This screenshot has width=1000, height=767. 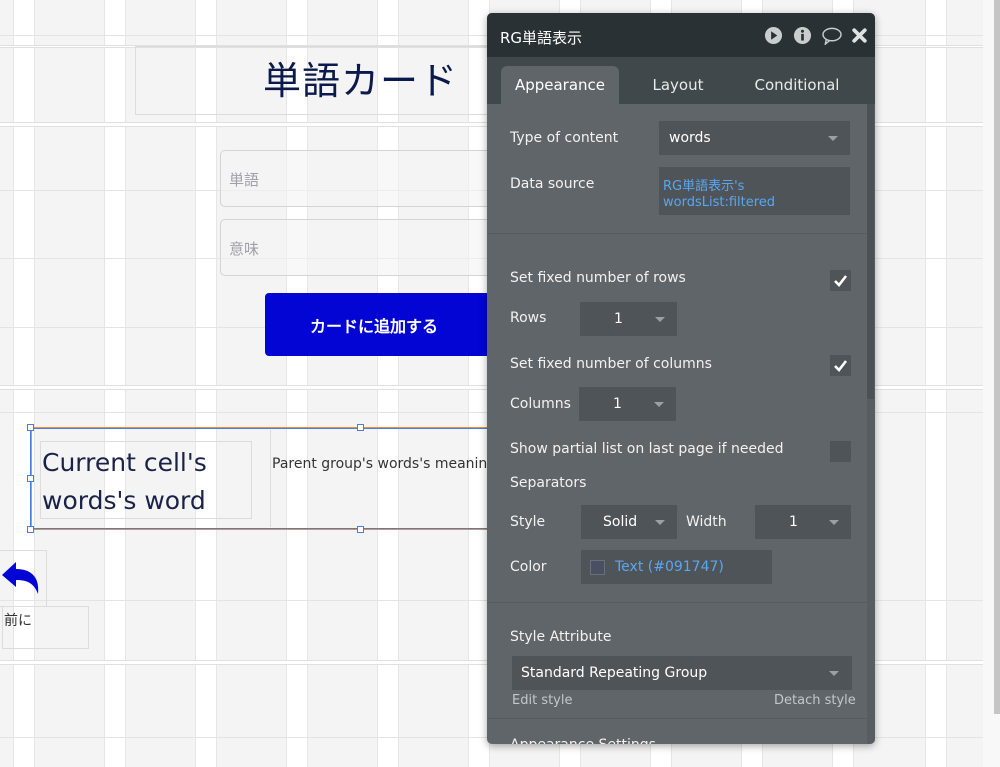 I want to click on fixed-columns-checkbox, so click(x=840, y=365).